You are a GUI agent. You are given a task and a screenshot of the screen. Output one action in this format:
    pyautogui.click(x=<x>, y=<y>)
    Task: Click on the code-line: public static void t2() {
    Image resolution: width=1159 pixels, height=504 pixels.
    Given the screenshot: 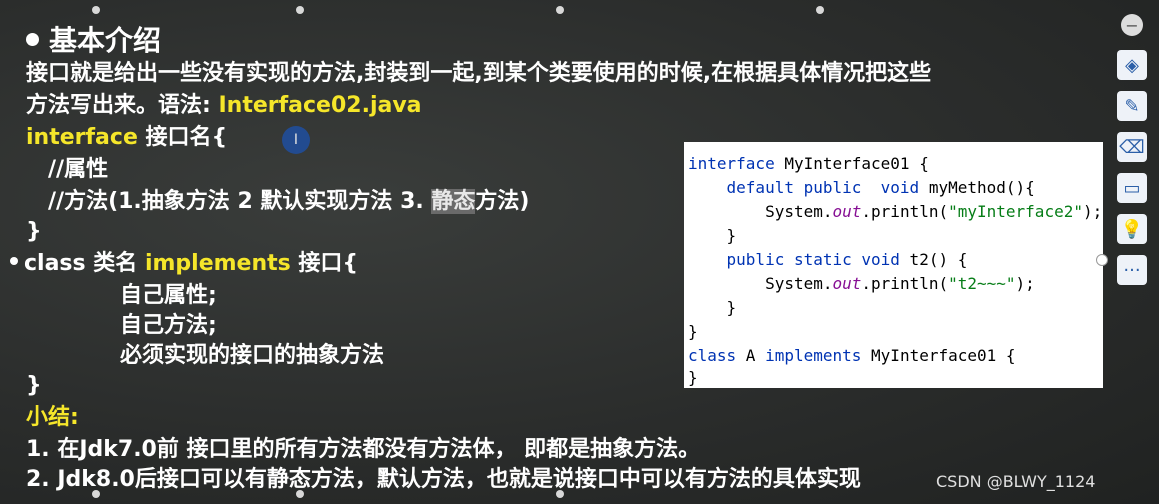 What is the action you would take?
    pyautogui.click(x=828, y=259)
    